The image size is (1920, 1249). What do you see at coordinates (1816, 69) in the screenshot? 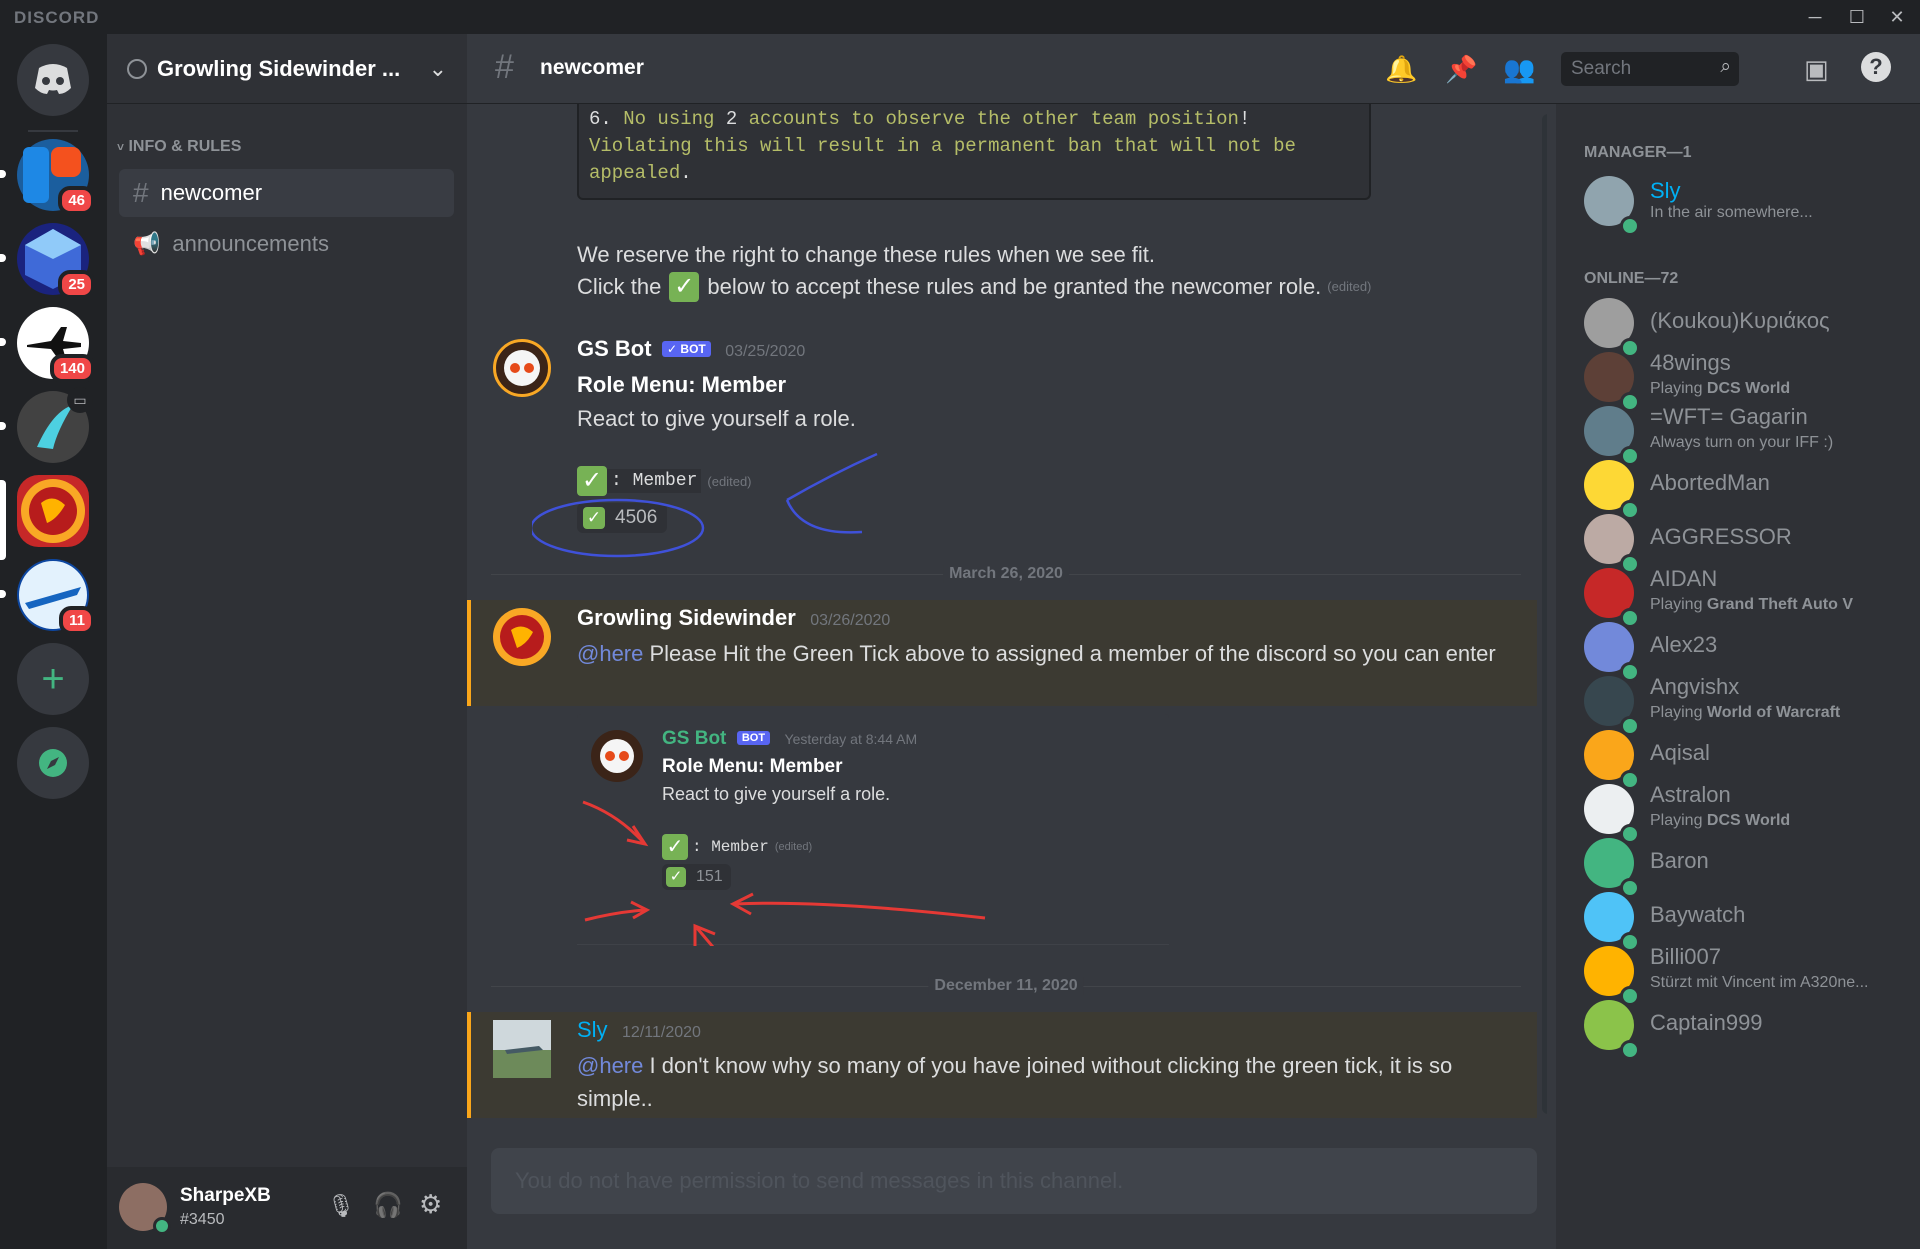
I see `inbox-icon: ▣` at bounding box center [1816, 69].